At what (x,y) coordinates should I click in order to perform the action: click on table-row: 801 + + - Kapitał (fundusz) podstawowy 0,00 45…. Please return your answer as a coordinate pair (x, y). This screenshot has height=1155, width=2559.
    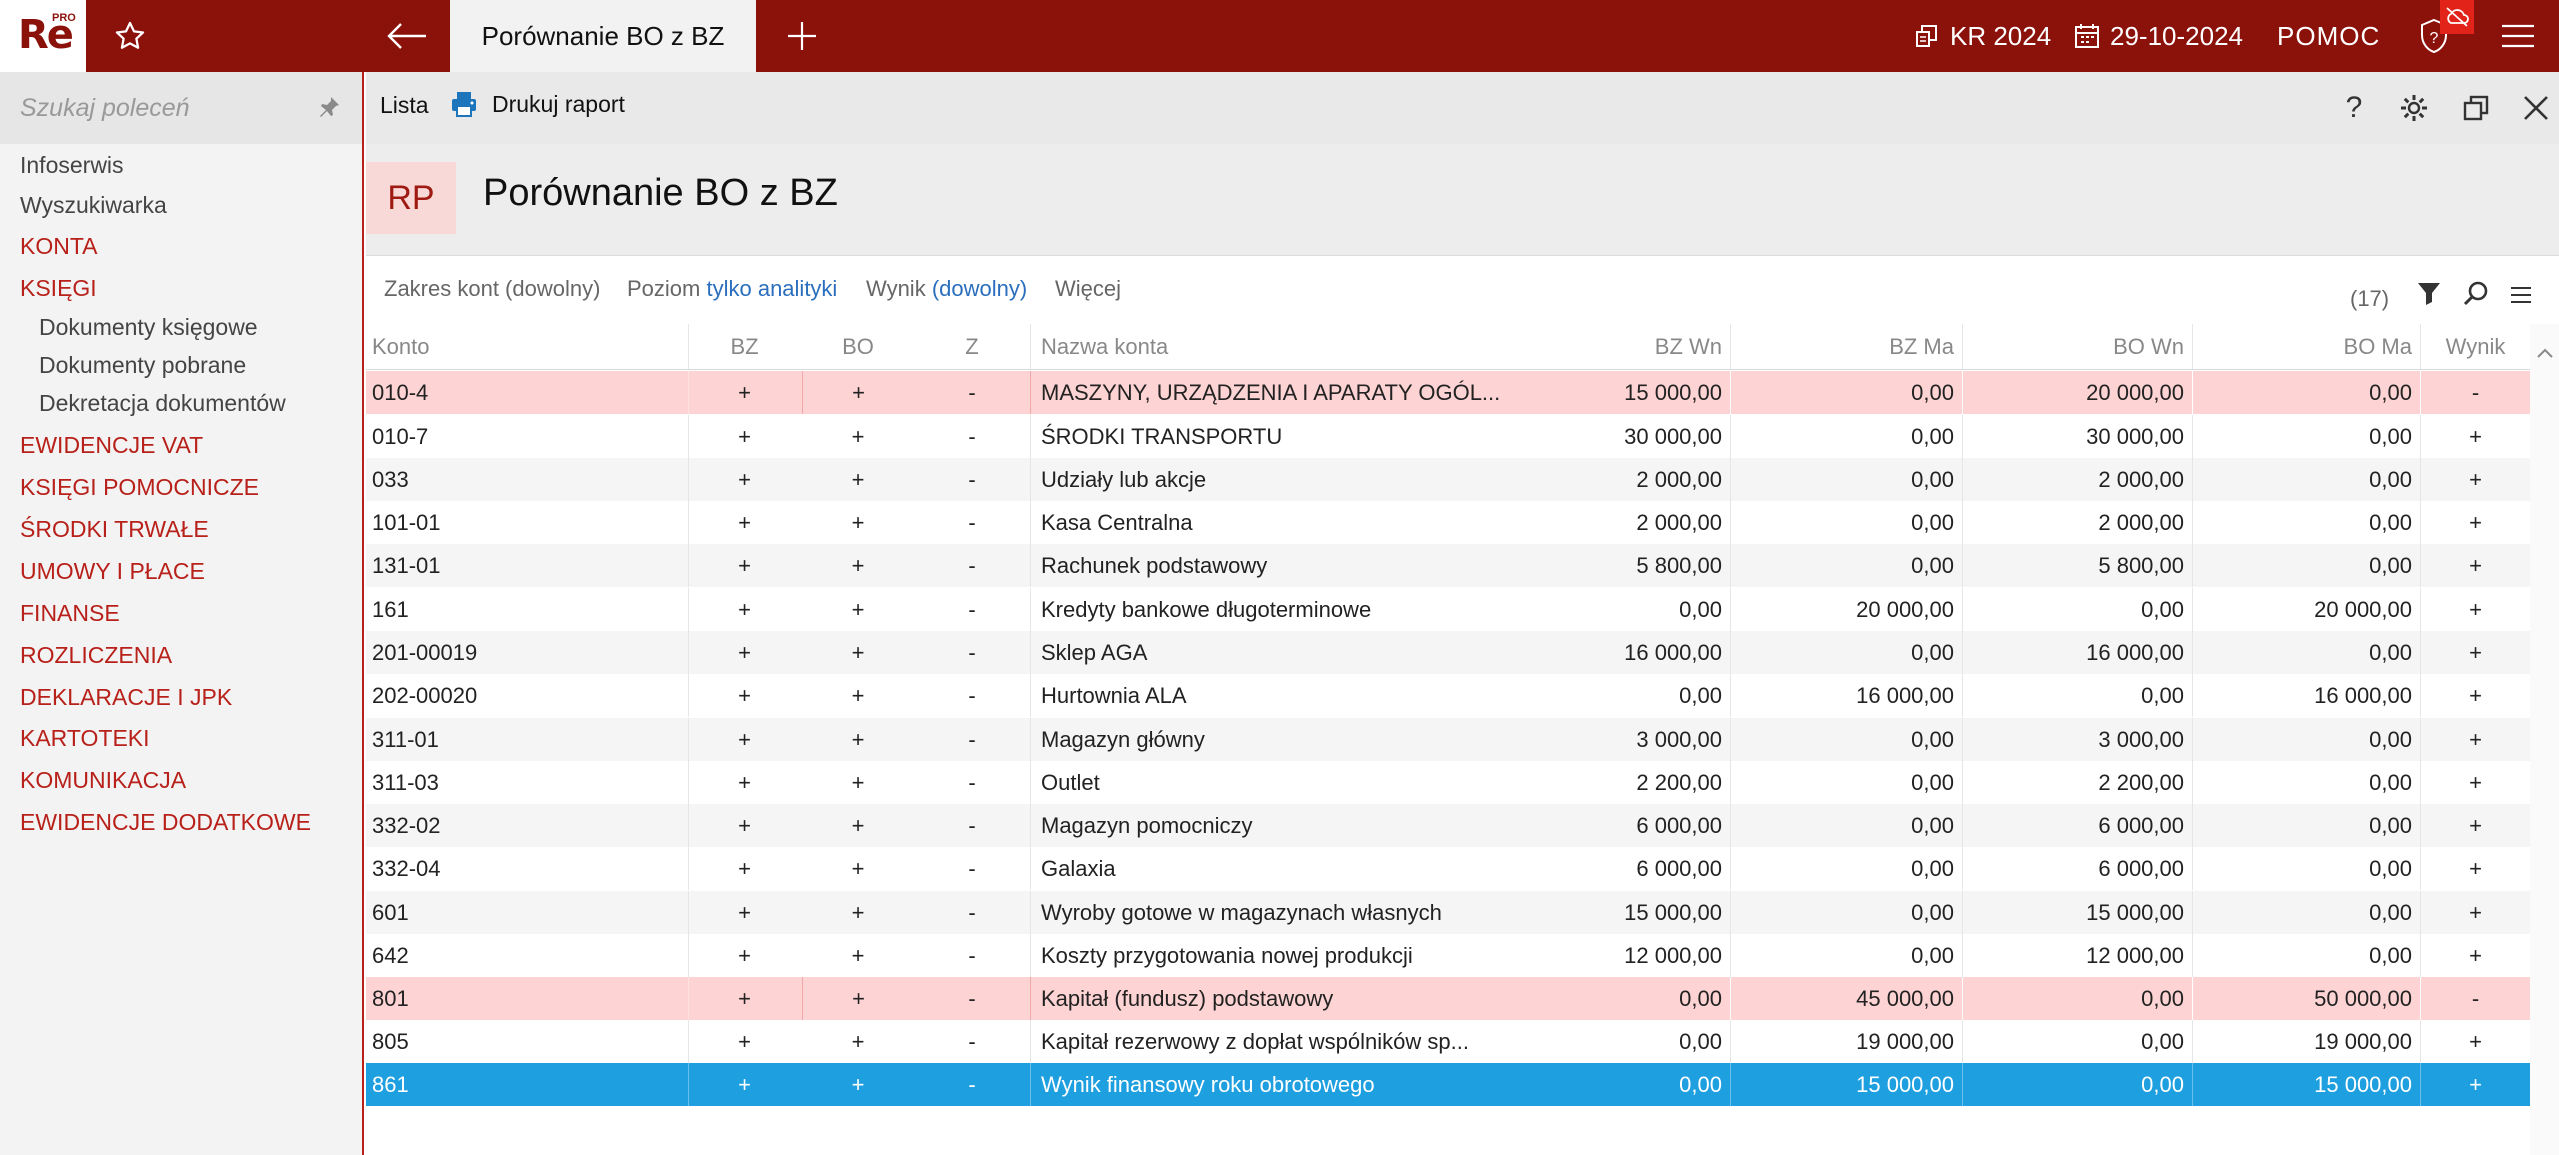
    Looking at the image, I should click on (1448, 998).